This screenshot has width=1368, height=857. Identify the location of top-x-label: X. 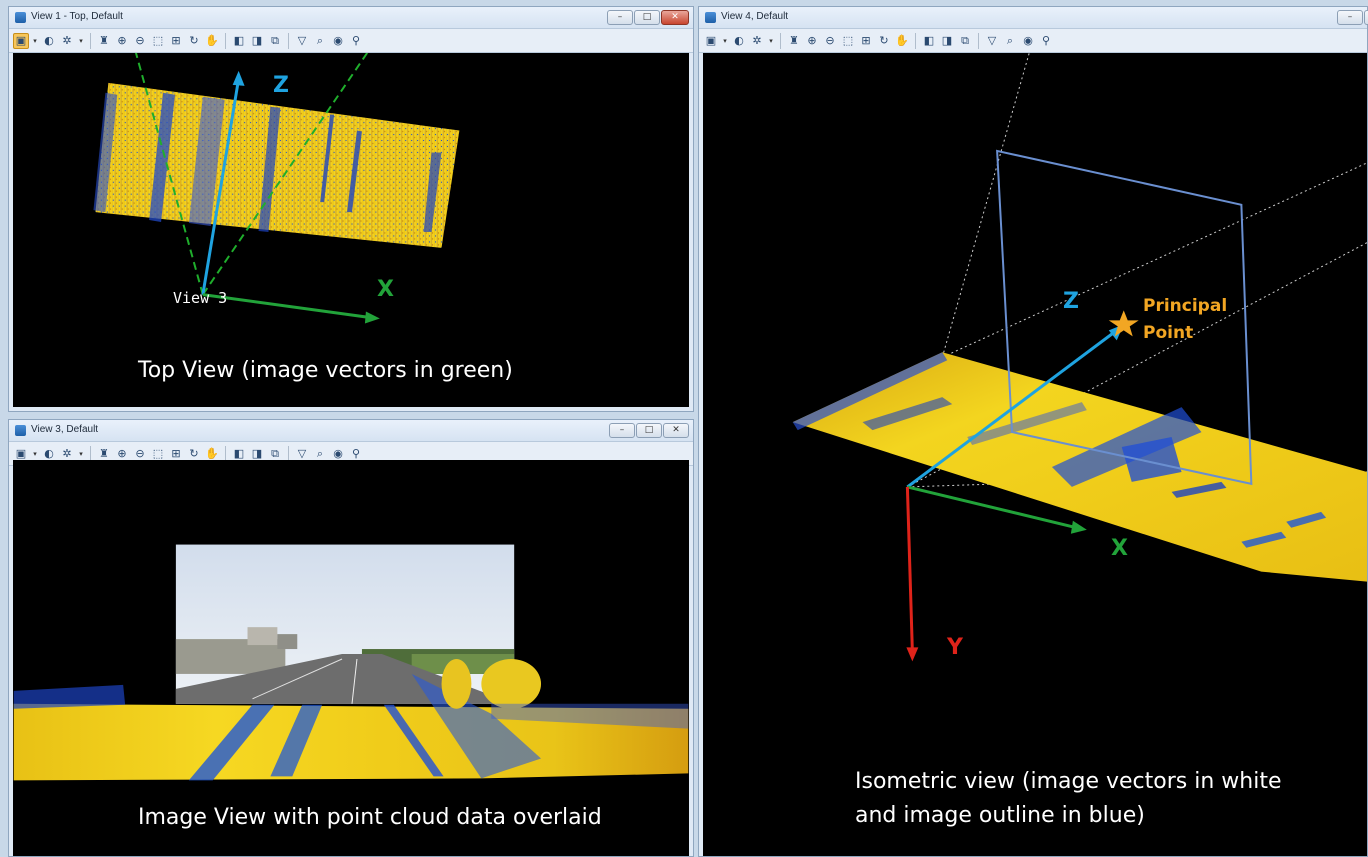
(385, 289).